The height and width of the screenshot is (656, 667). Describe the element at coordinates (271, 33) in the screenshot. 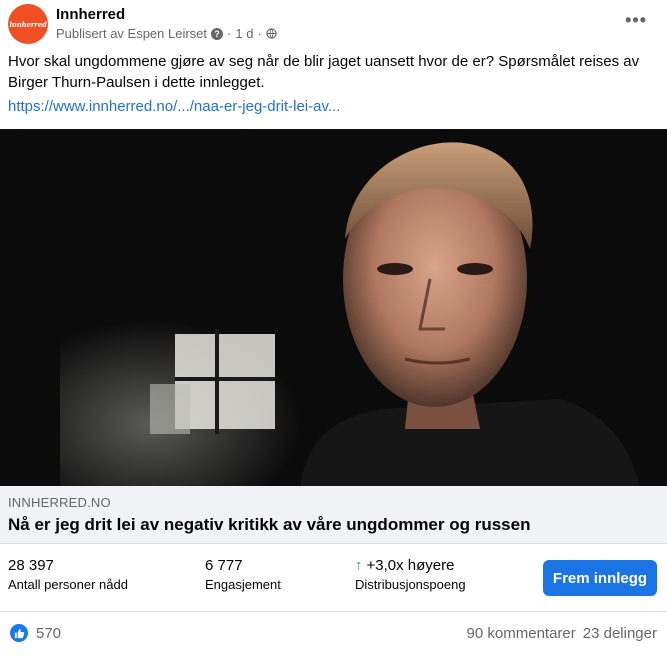

I see `globe-icon` at that location.